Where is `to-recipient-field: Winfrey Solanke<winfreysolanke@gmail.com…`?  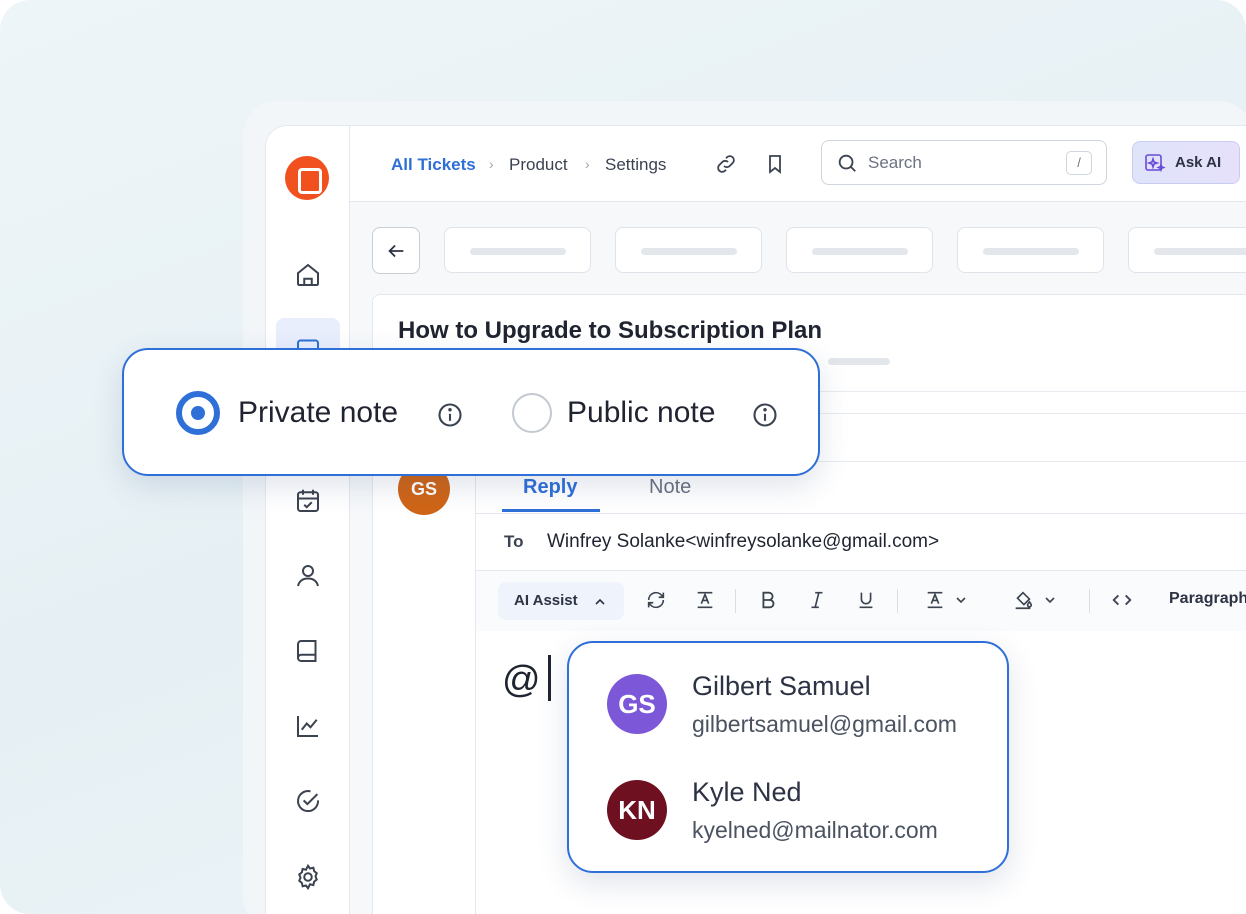
to-recipient-field: Winfrey Solanke<winfreysolanke@gmail.com… is located at coordinates (743, 542).